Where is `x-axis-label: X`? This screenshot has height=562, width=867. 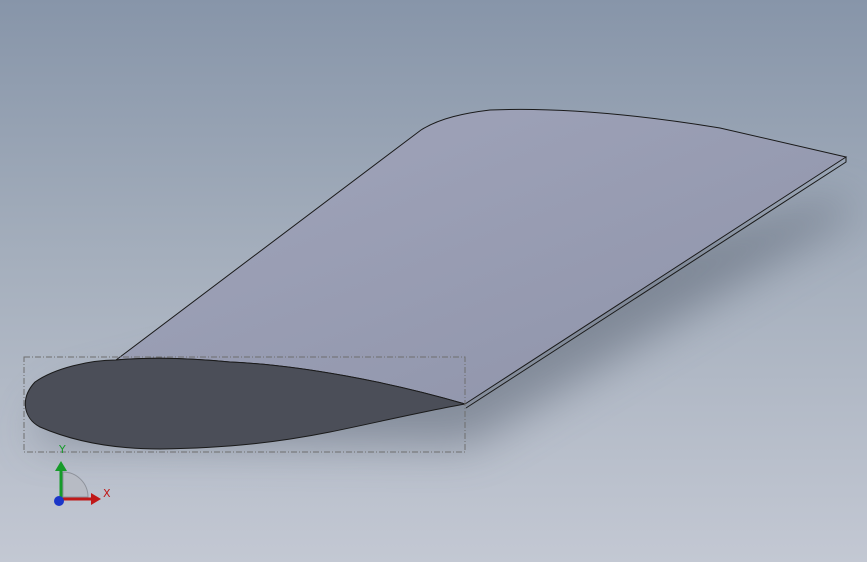 x-axis-label: X is located at coordinates (107, 493).